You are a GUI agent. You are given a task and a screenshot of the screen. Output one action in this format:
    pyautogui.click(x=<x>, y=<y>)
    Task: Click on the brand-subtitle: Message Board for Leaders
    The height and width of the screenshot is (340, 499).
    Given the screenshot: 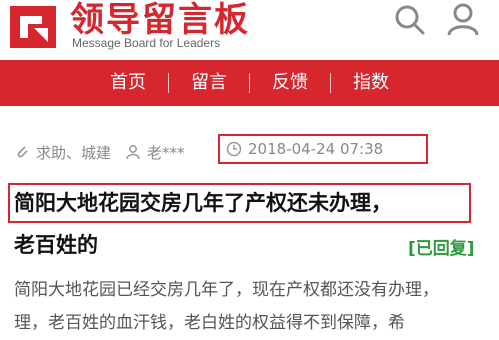 What is the action you would take?
    pyautogui.click(x=146, y=43)
    